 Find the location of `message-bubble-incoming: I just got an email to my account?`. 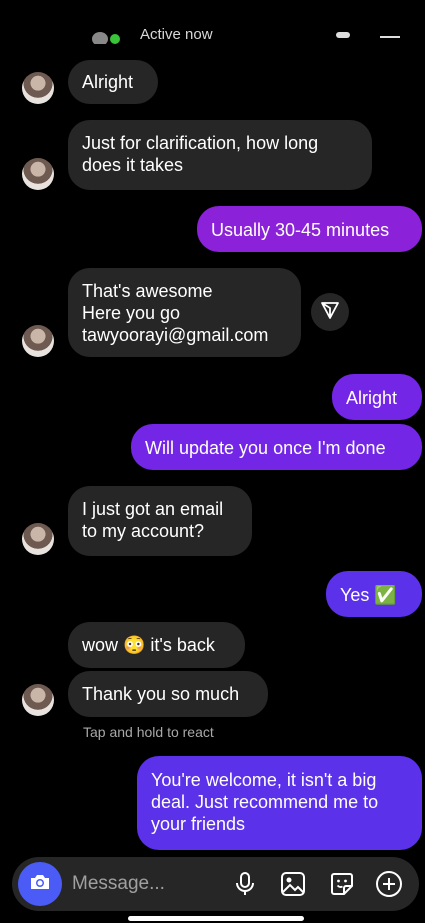

message-bubble-incoming: I just got an email to my account? is located at coordinates (160, 521).